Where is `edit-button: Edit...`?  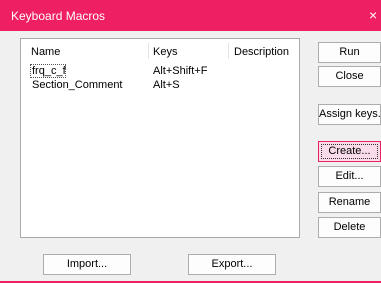
edit-button: Edit... is located at coordinates (349, 176).